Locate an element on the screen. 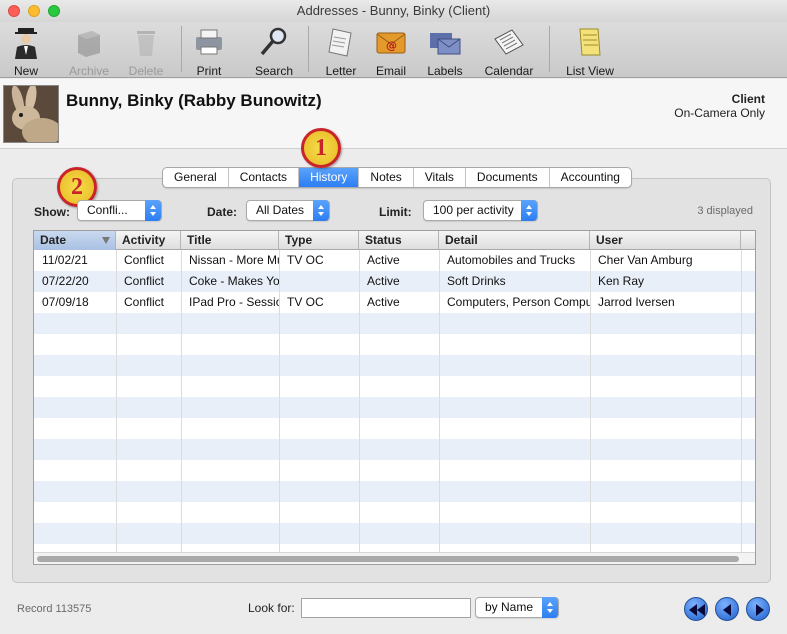  record-number: Record 113575 is located at coordinates (54, 609).